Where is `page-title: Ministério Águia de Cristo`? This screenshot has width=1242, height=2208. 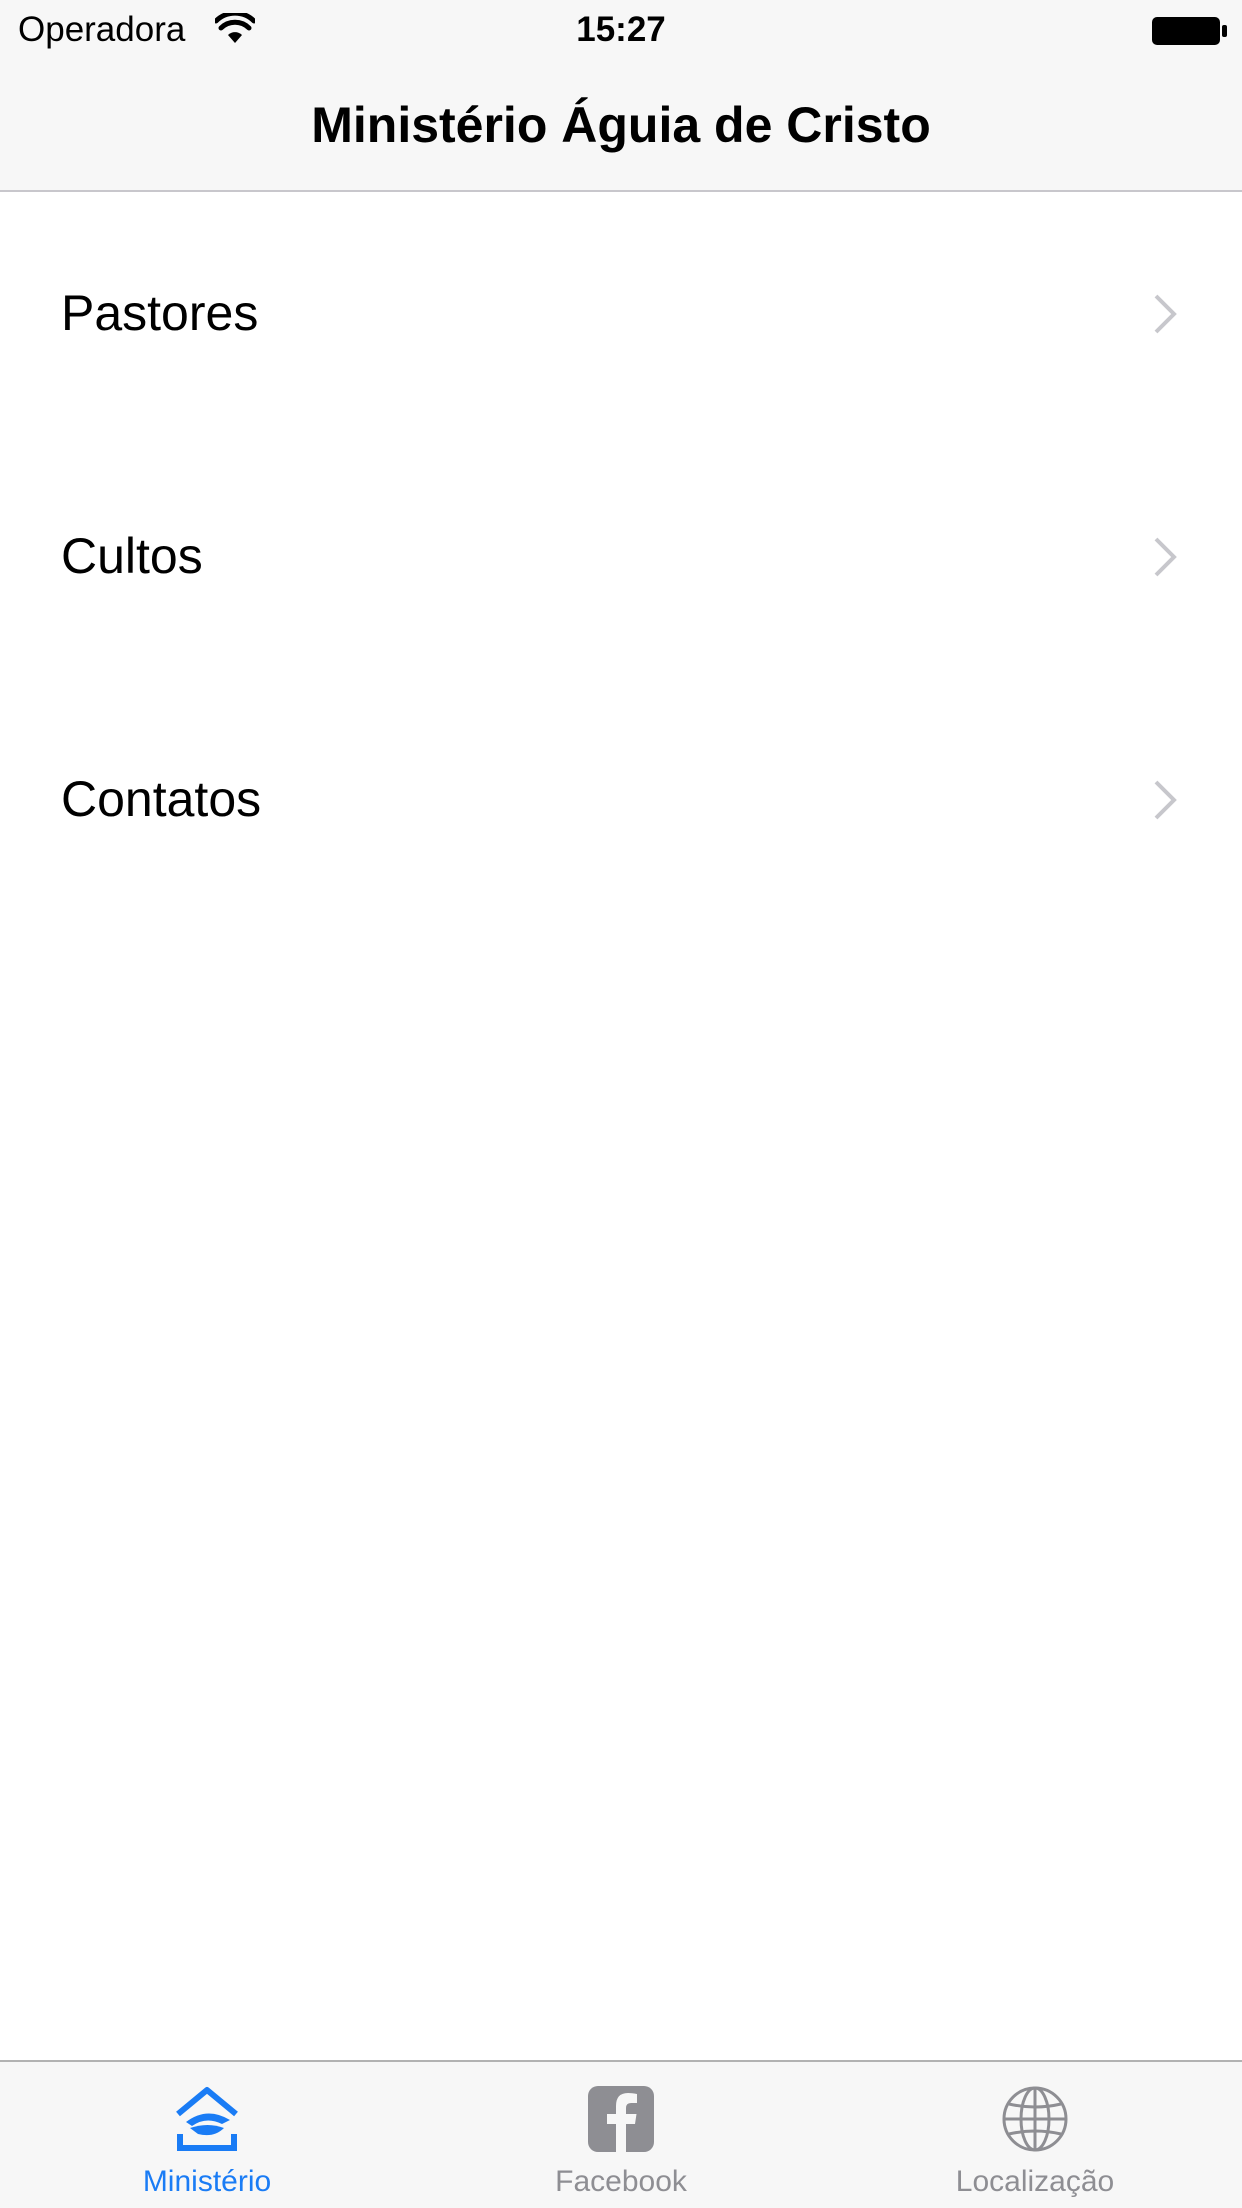 page-title: Ministério Águia de Cristo is located at coordinates (621, 125).